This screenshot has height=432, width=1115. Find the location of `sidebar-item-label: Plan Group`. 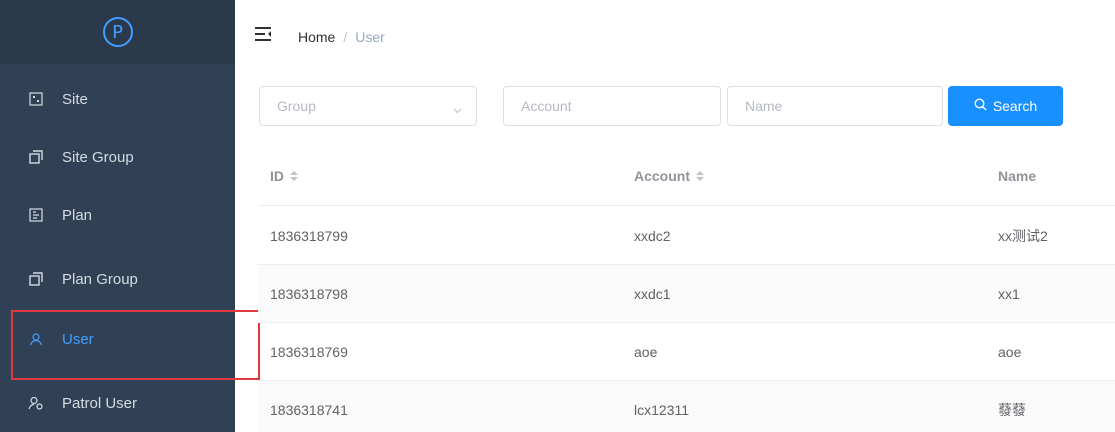

sidebar-item-label: Plan Group is located at coordinates (100, 279).